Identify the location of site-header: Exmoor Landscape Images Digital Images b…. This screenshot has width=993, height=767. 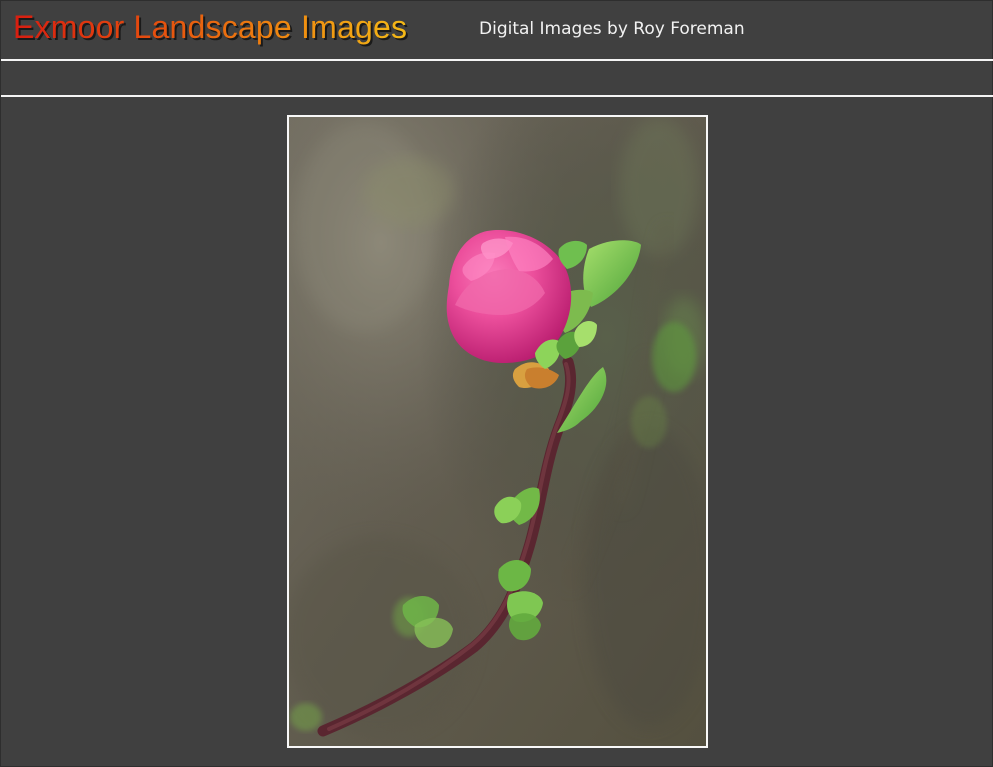
(497, 30).